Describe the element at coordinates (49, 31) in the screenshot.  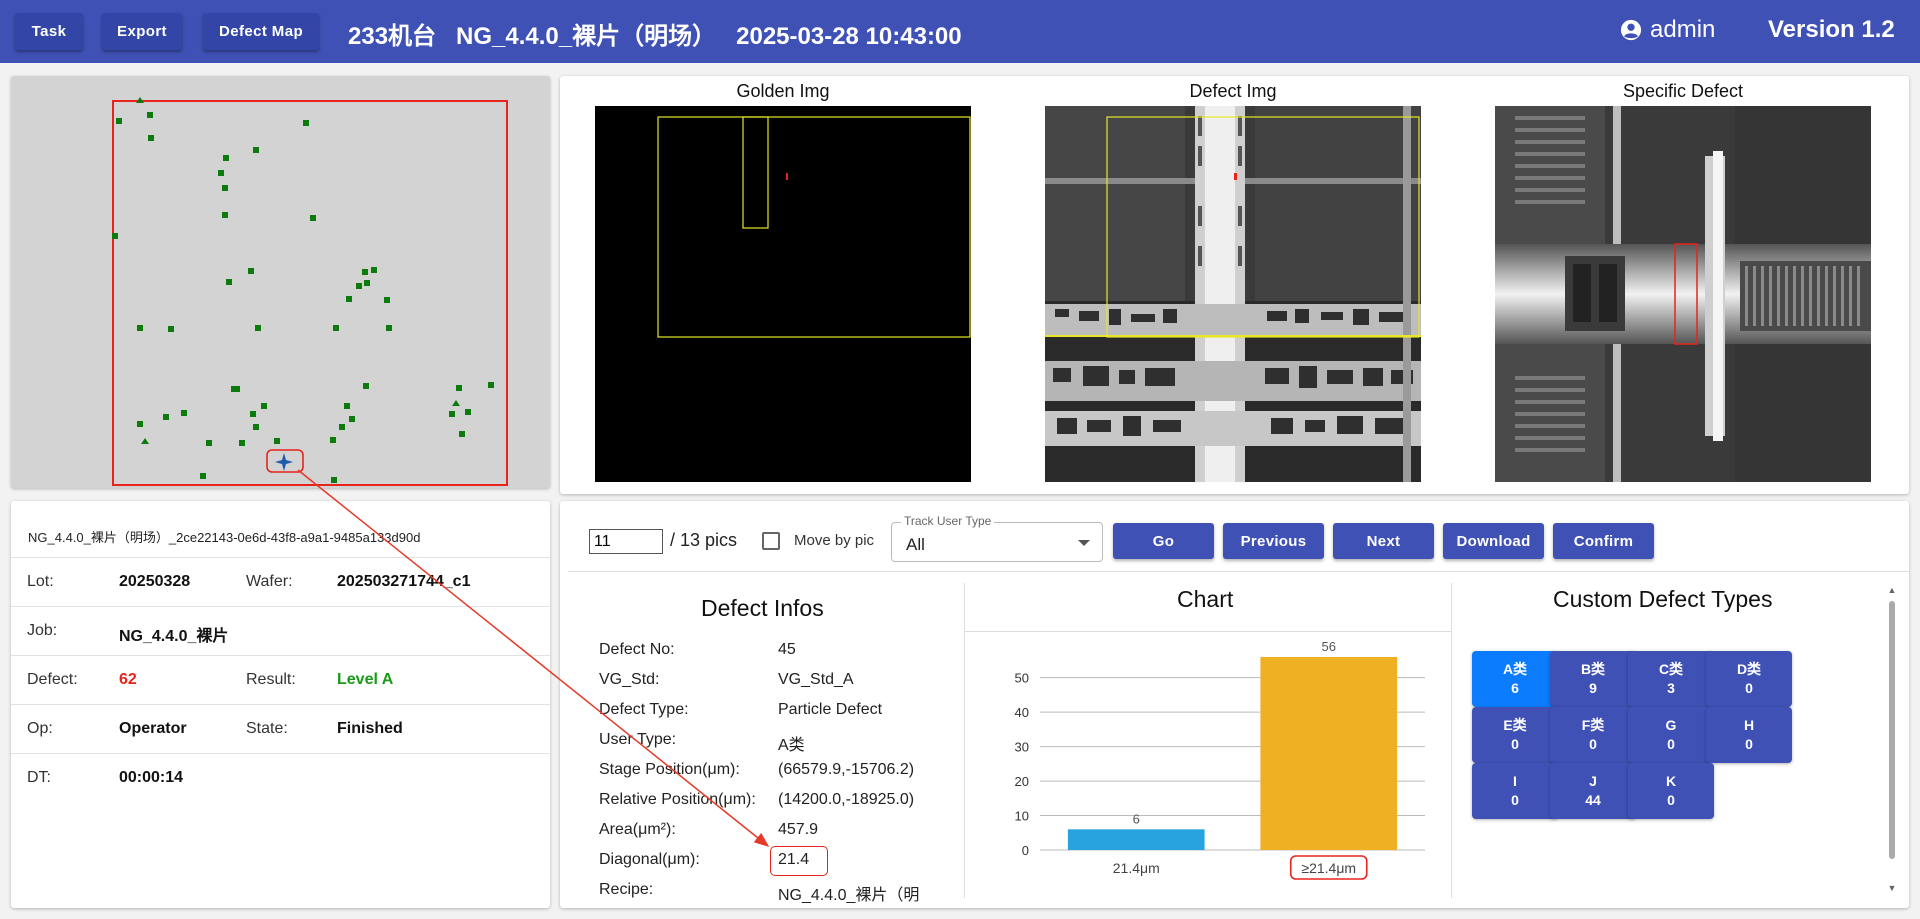
I see `task-button: Task` at that location.